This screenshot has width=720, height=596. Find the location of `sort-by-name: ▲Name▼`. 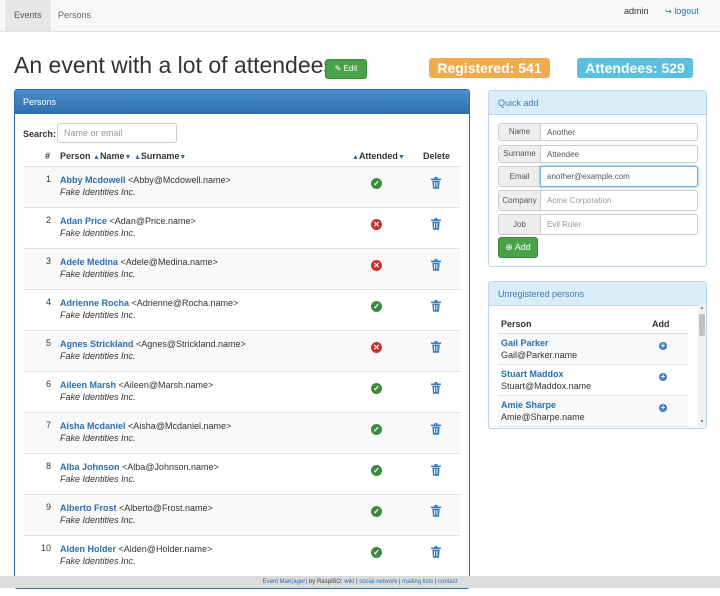

sort-by-name: ▲Name▼ is located at coordinates (112, 156).